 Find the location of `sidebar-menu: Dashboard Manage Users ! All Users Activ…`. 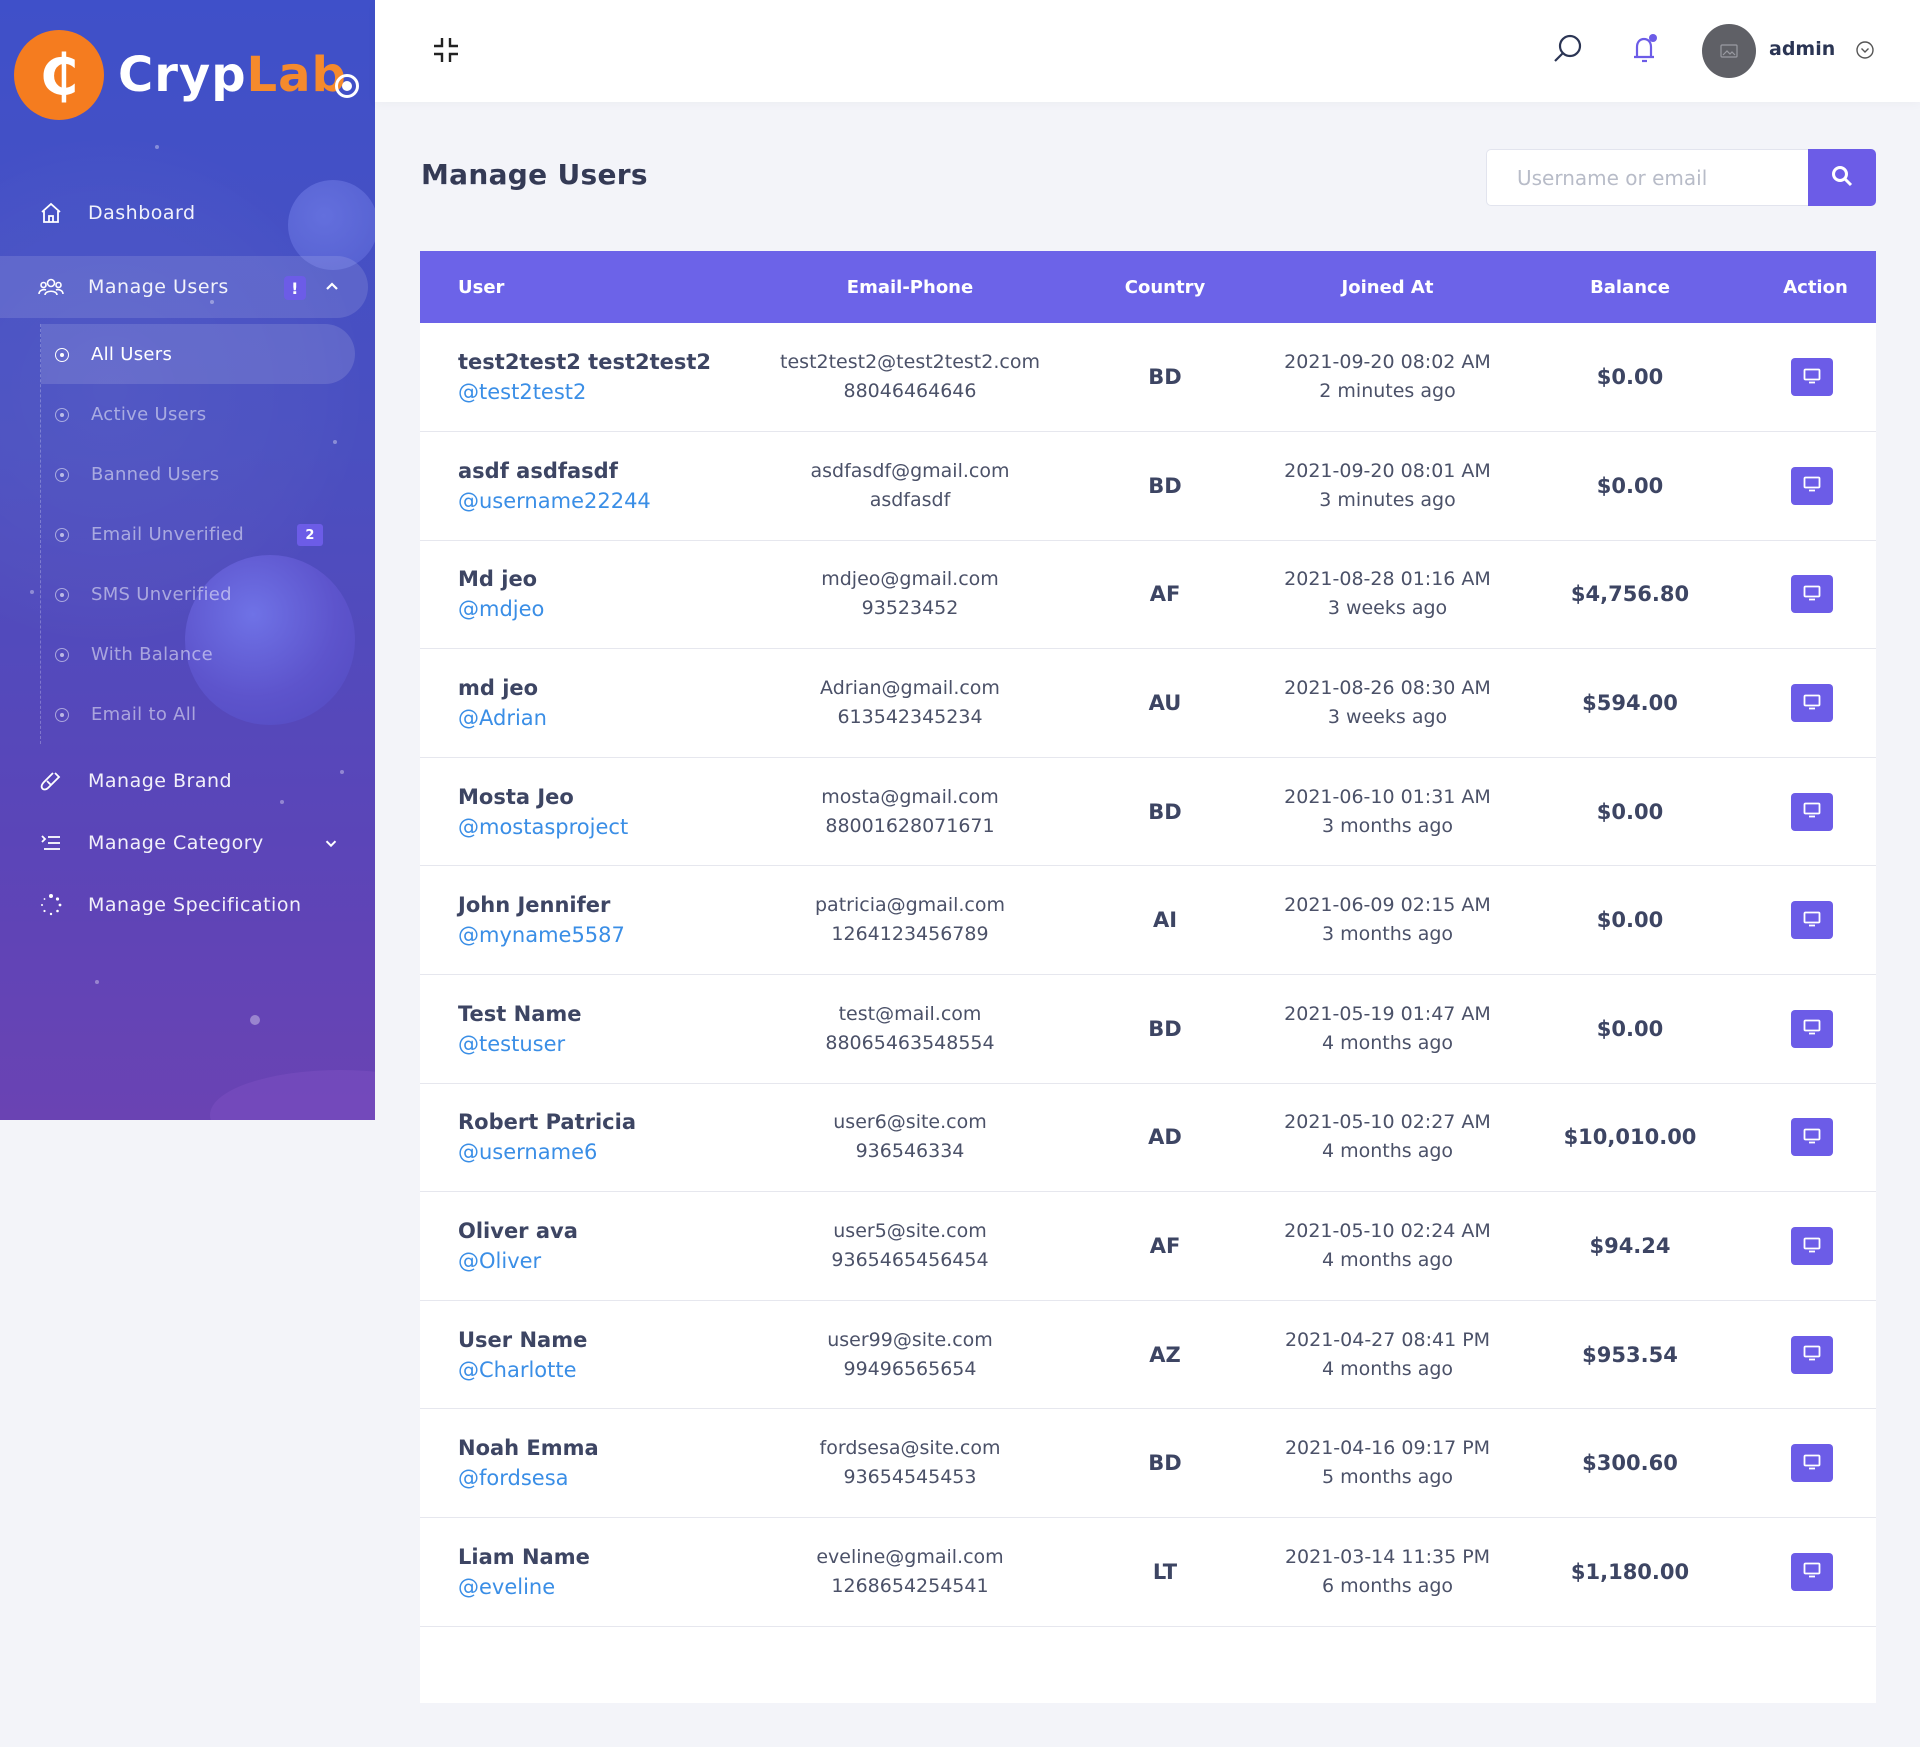

sidebar-menu: Dashboard Manage Users ! All Users Activ… is located at coordinates (187, 559).